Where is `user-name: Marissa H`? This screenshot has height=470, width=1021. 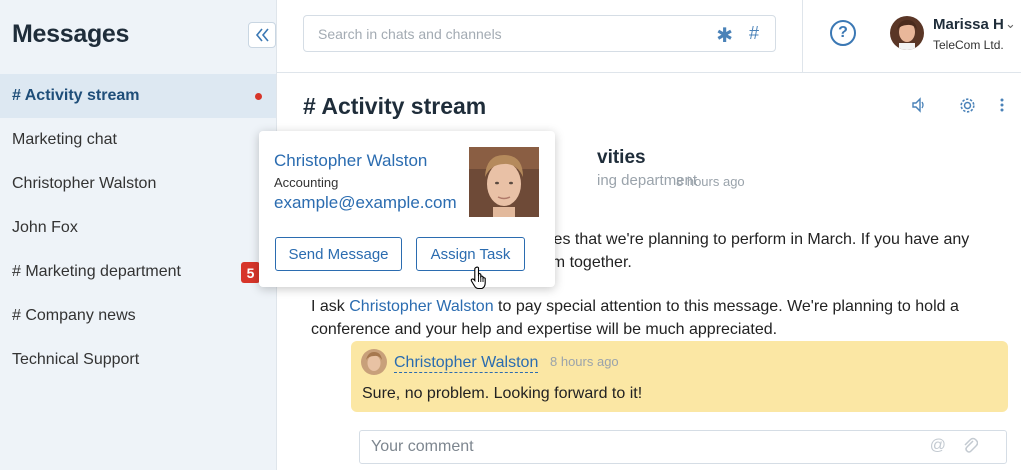 user-name: Marissa H is located at coordinates (968, 24).